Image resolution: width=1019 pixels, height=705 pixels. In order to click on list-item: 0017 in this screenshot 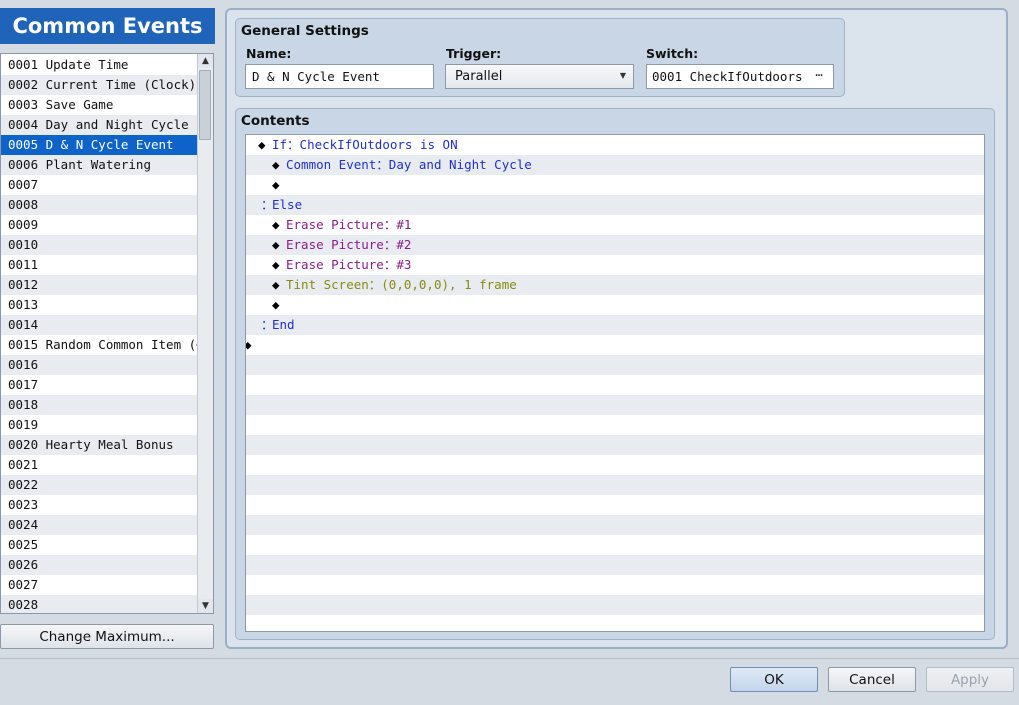, I will do `click(100, 385)`.